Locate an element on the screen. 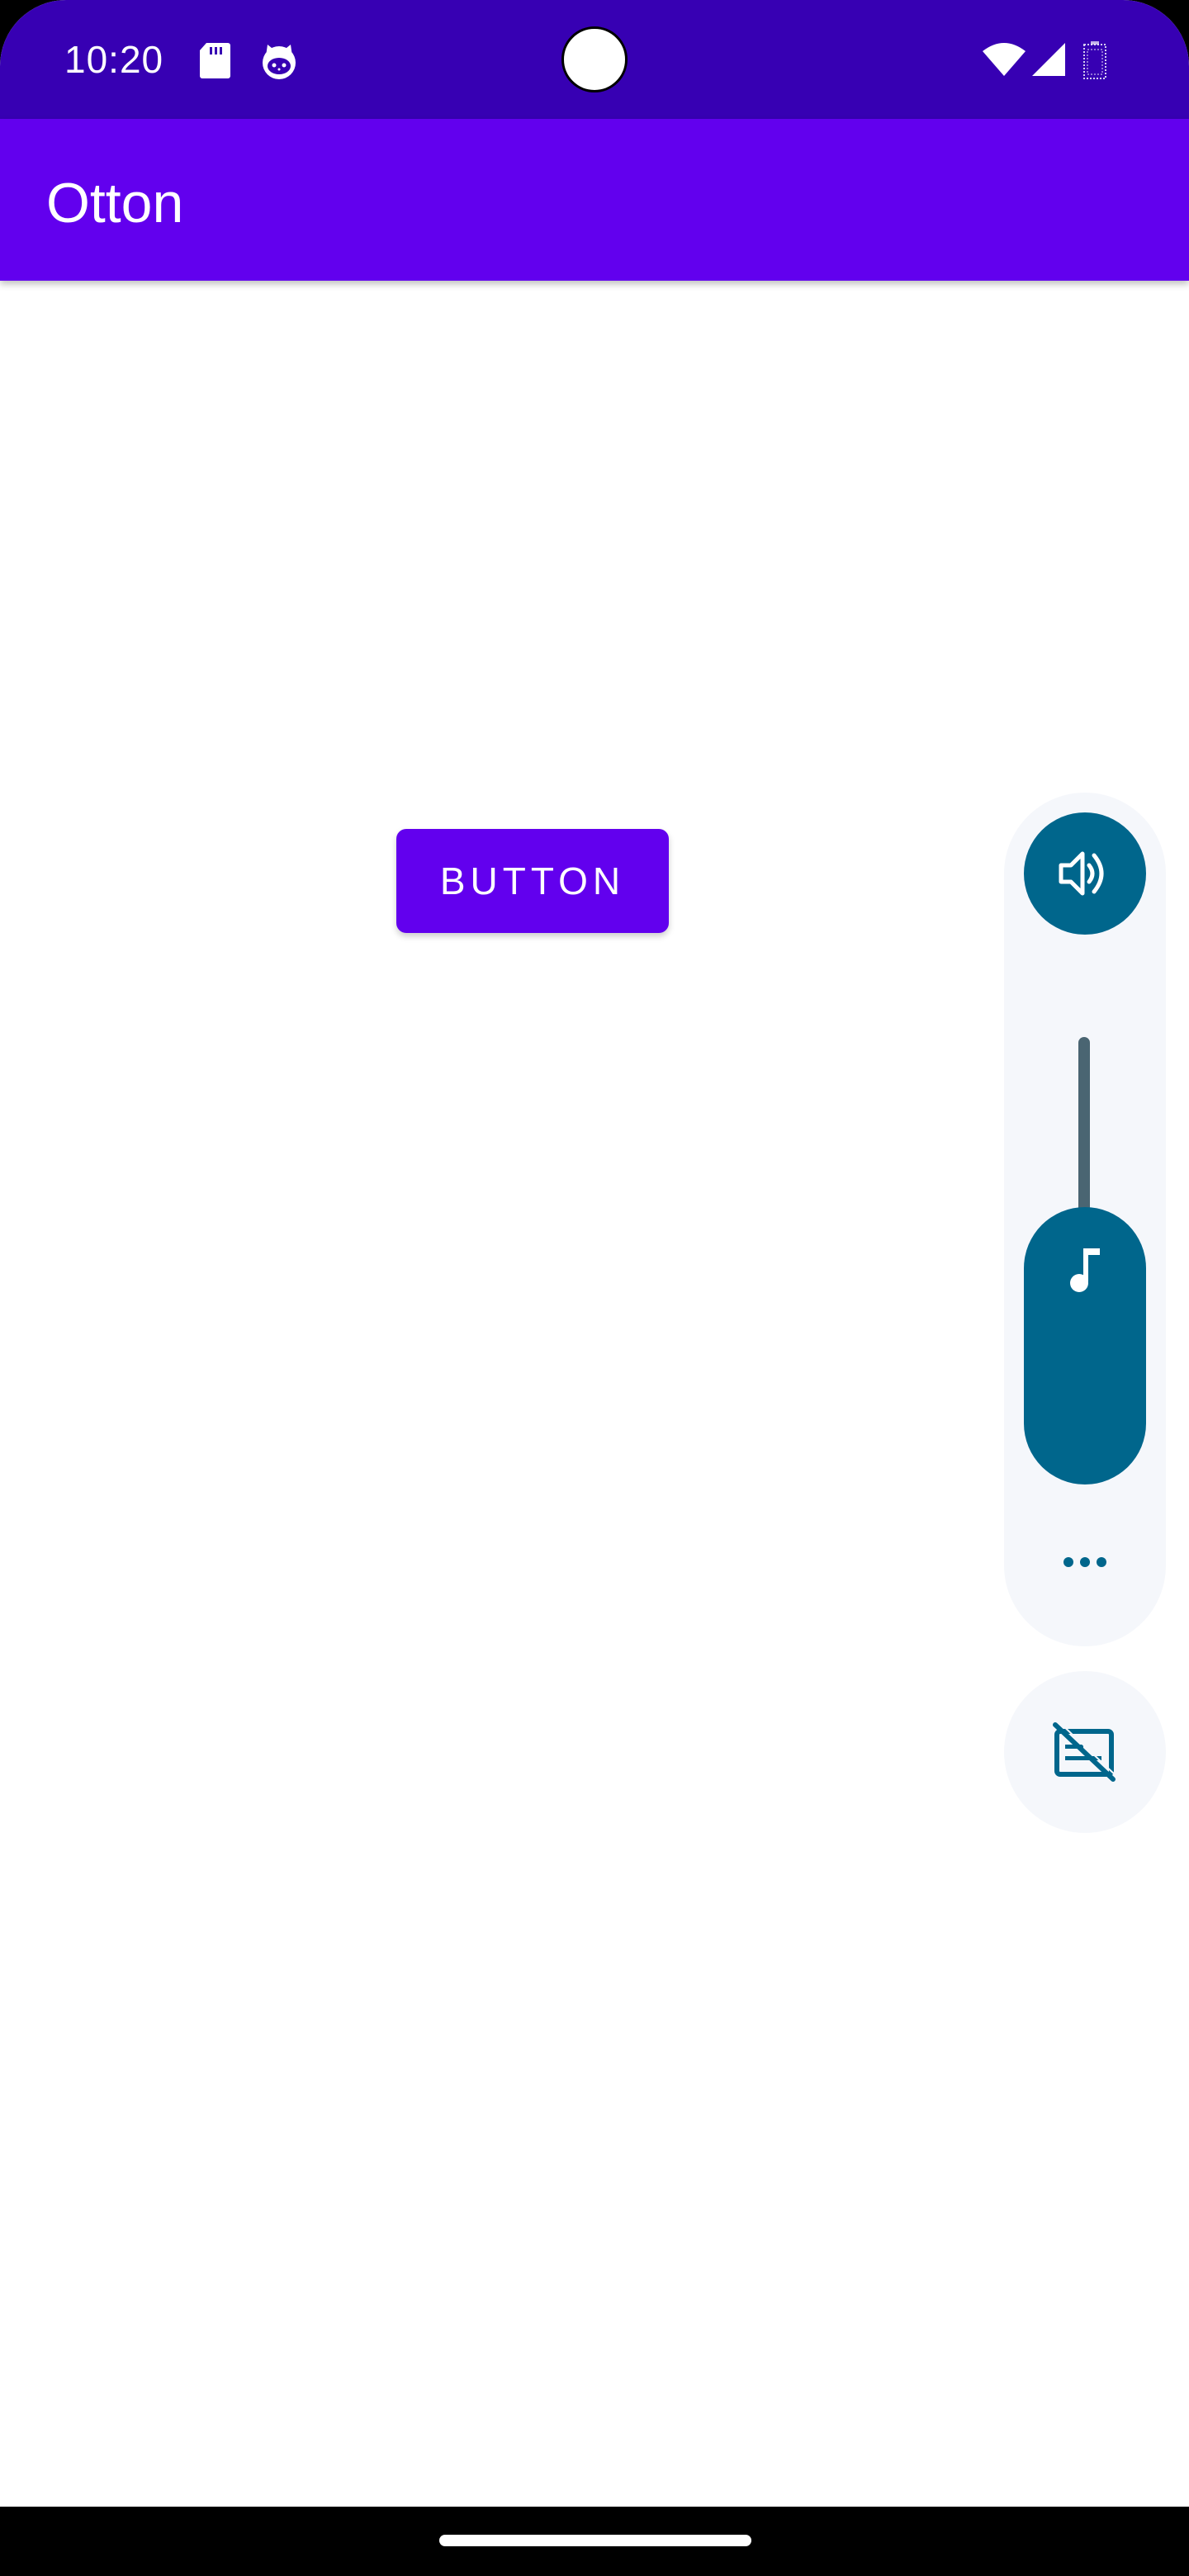  more-horizontal-icon is located at coordinates (1085, 1562).